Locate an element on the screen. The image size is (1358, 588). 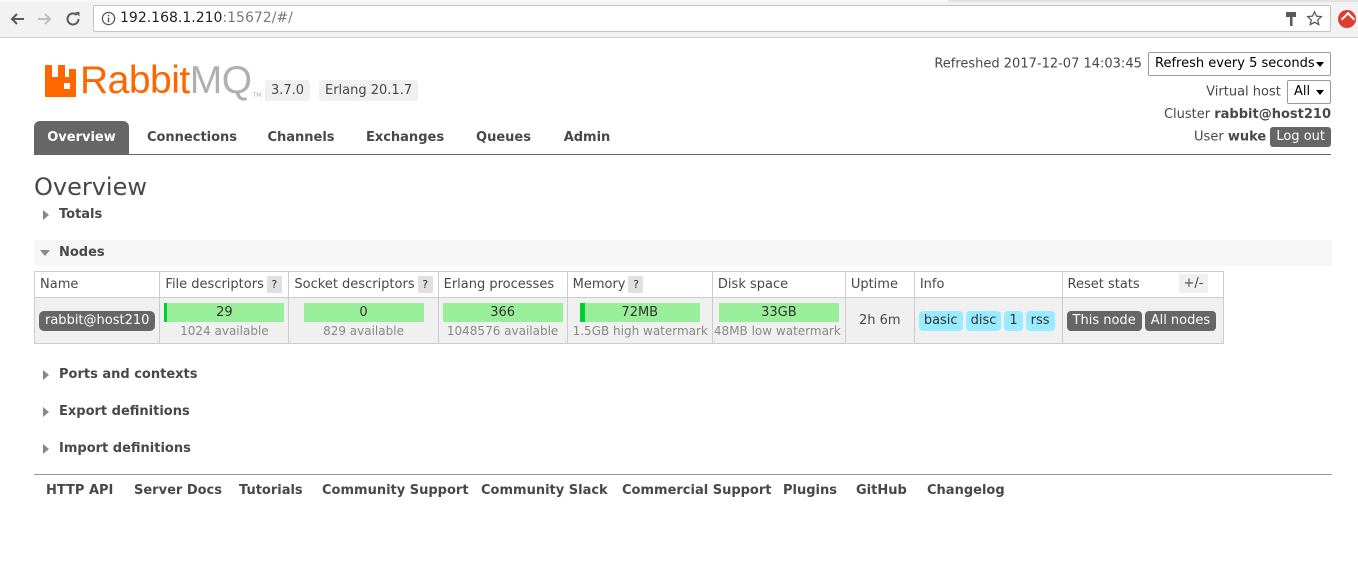
vhost-label: Virtual host is located at coordinates (1243, 92).